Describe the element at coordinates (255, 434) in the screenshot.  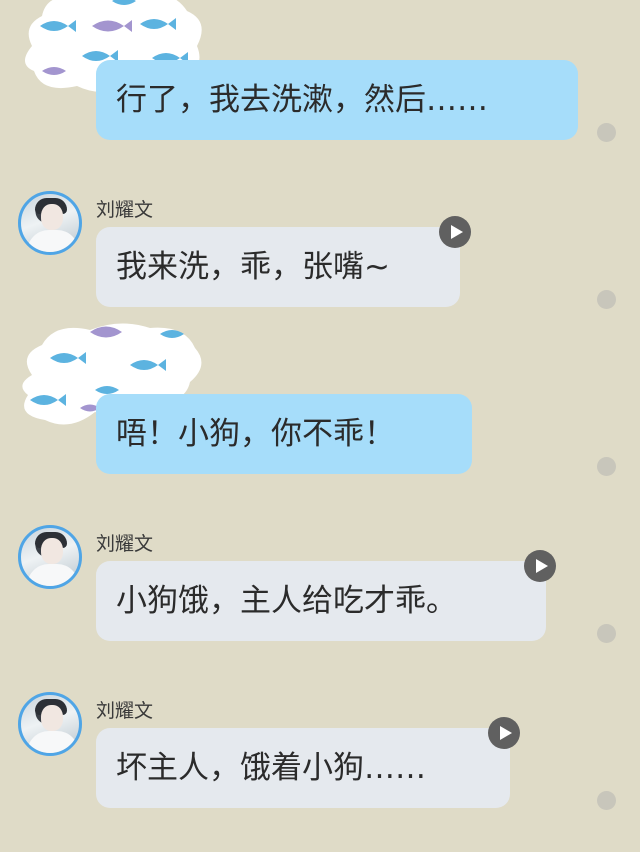
I see `message-text: 唔！小狗，你不乖！` at that location.